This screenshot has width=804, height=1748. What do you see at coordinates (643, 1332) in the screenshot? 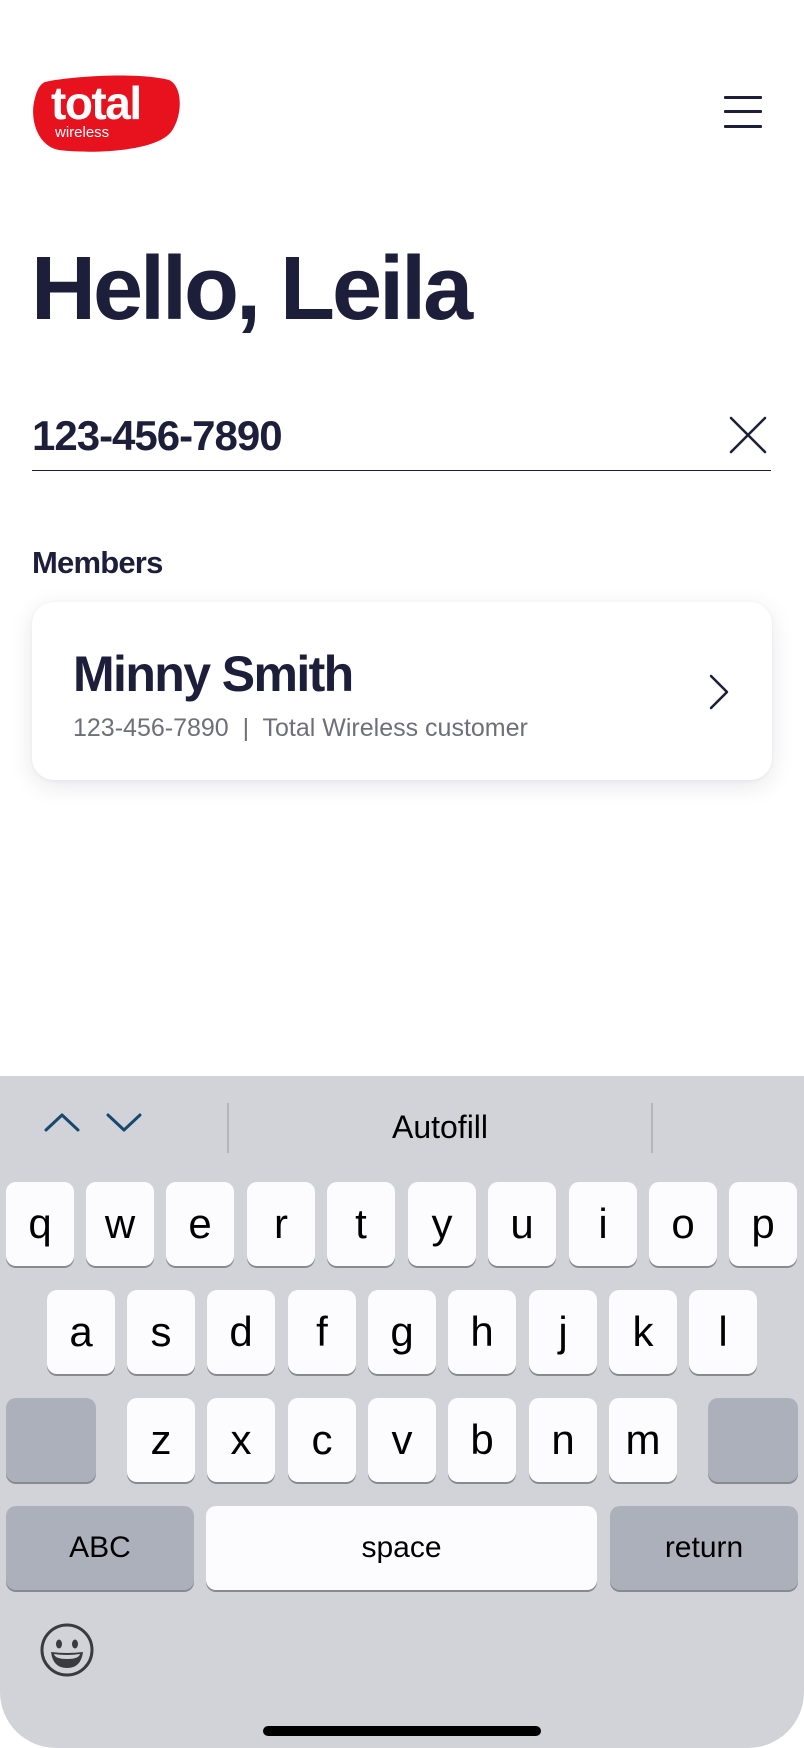
I see `key-k: k` at bounding box center [643, 1332].